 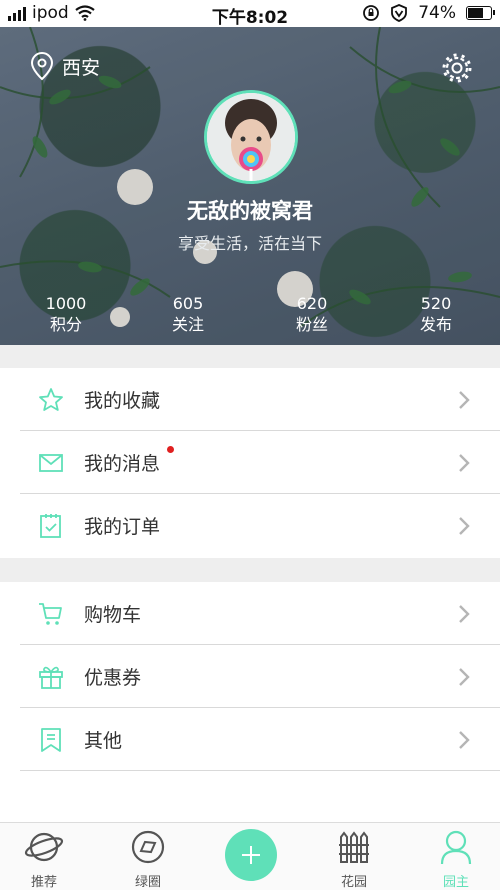 I want to click on battery-percent: 74%, so click(x=437, y=13).